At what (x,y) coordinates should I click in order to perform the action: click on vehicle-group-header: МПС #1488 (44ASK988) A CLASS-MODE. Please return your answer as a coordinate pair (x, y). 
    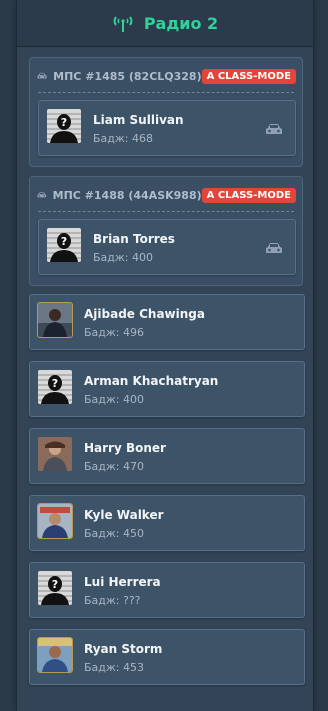
    Looking at the image, I should click on (166, 195).